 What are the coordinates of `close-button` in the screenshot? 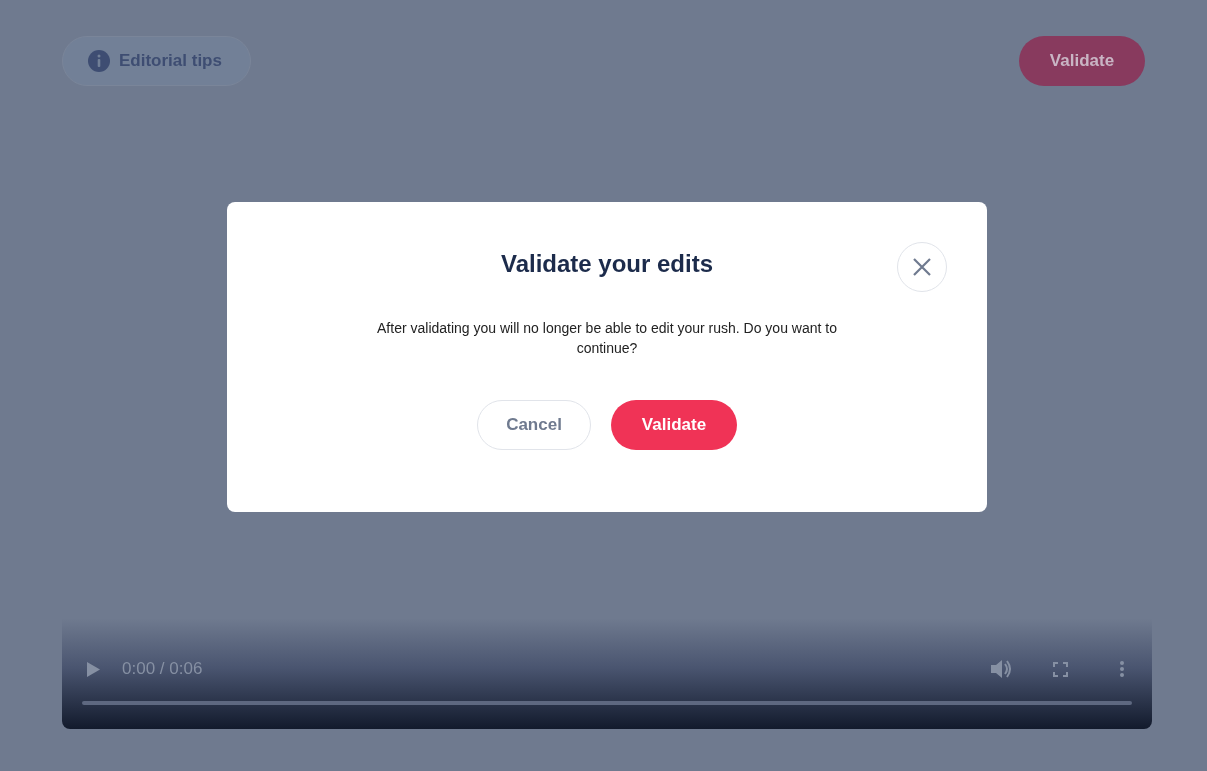 It's located at (922, 267).